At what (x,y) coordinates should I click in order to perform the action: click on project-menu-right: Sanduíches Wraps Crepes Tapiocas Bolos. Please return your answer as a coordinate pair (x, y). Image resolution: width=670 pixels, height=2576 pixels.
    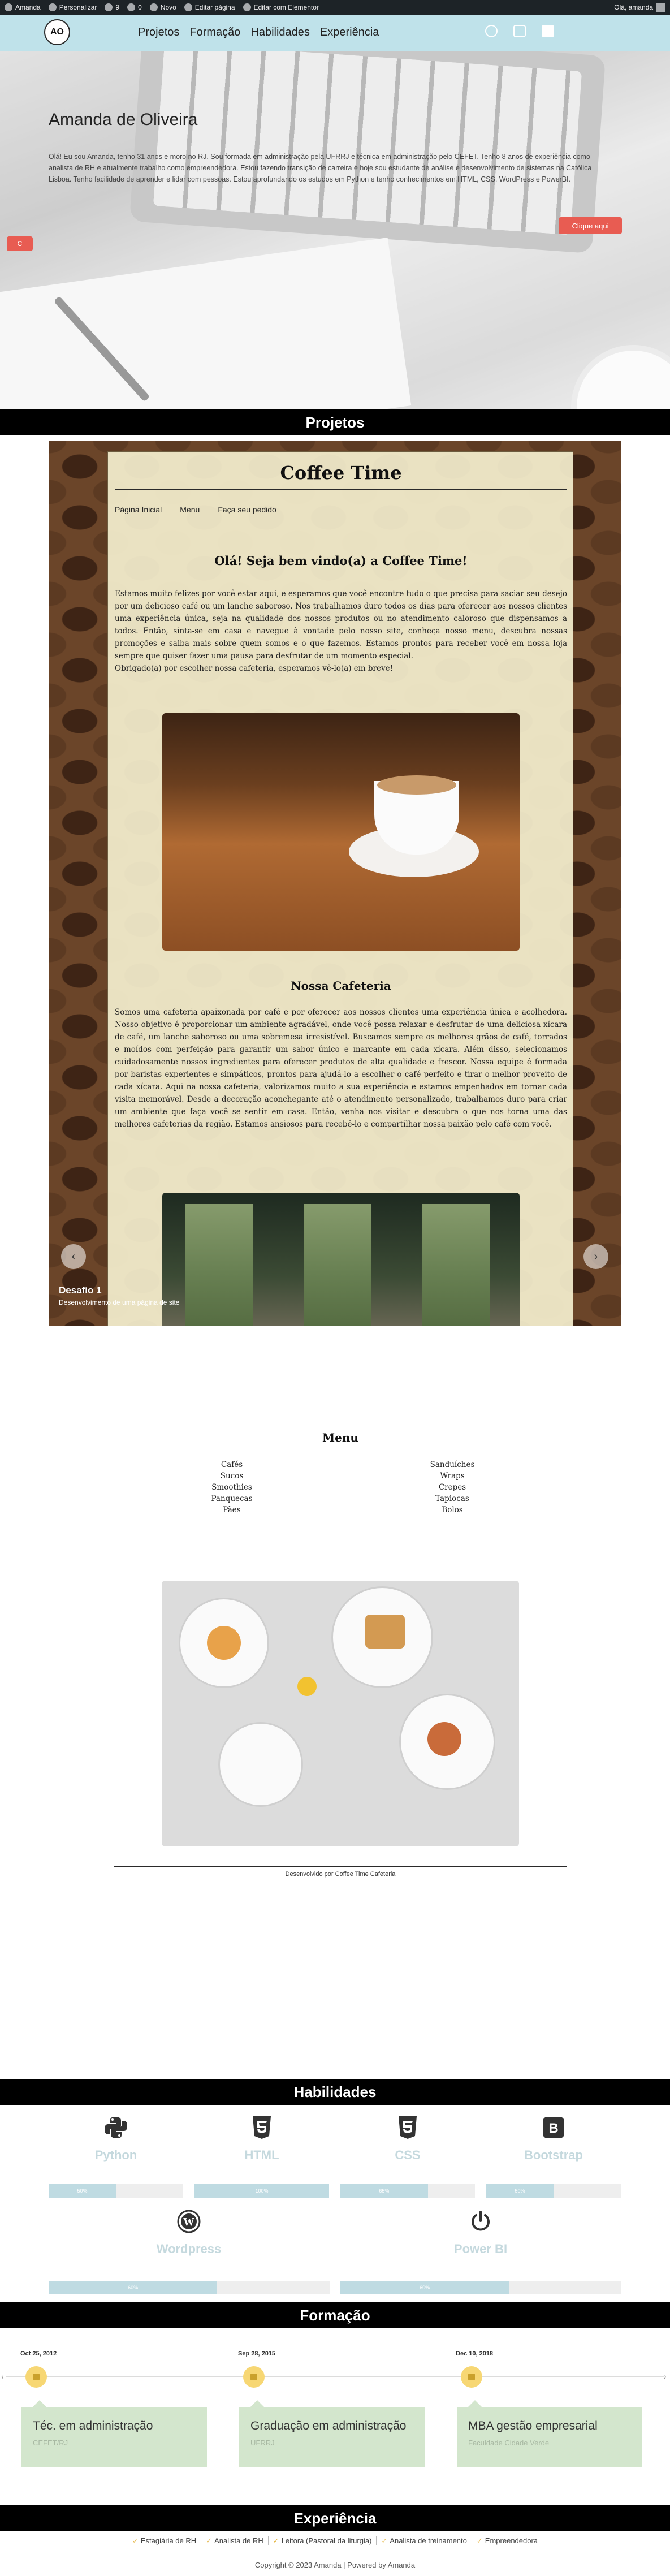
    Looking at the image, I should click on (453, 1488).